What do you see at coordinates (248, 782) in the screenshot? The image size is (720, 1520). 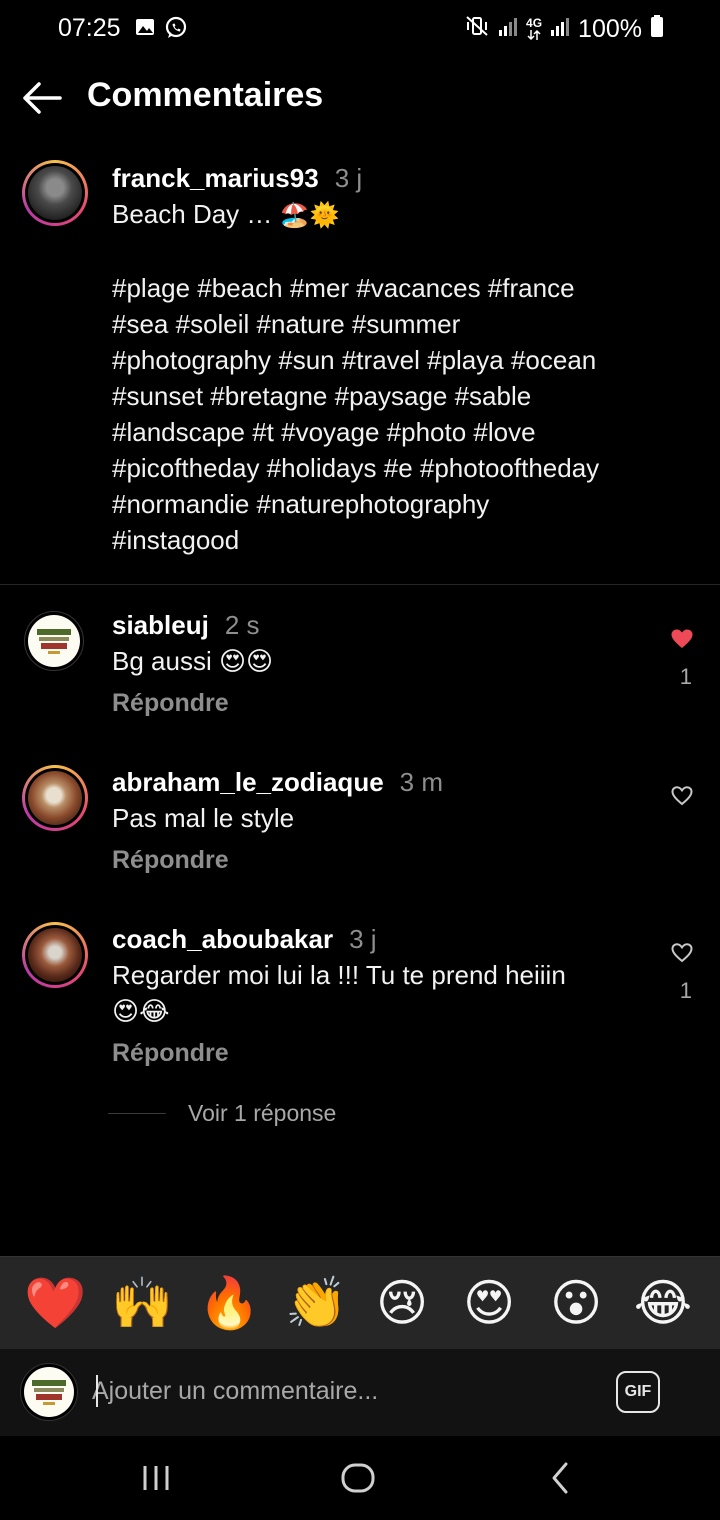 I see `comment-username: abraham_le_zodiaque` at bounding box center [248, 782].